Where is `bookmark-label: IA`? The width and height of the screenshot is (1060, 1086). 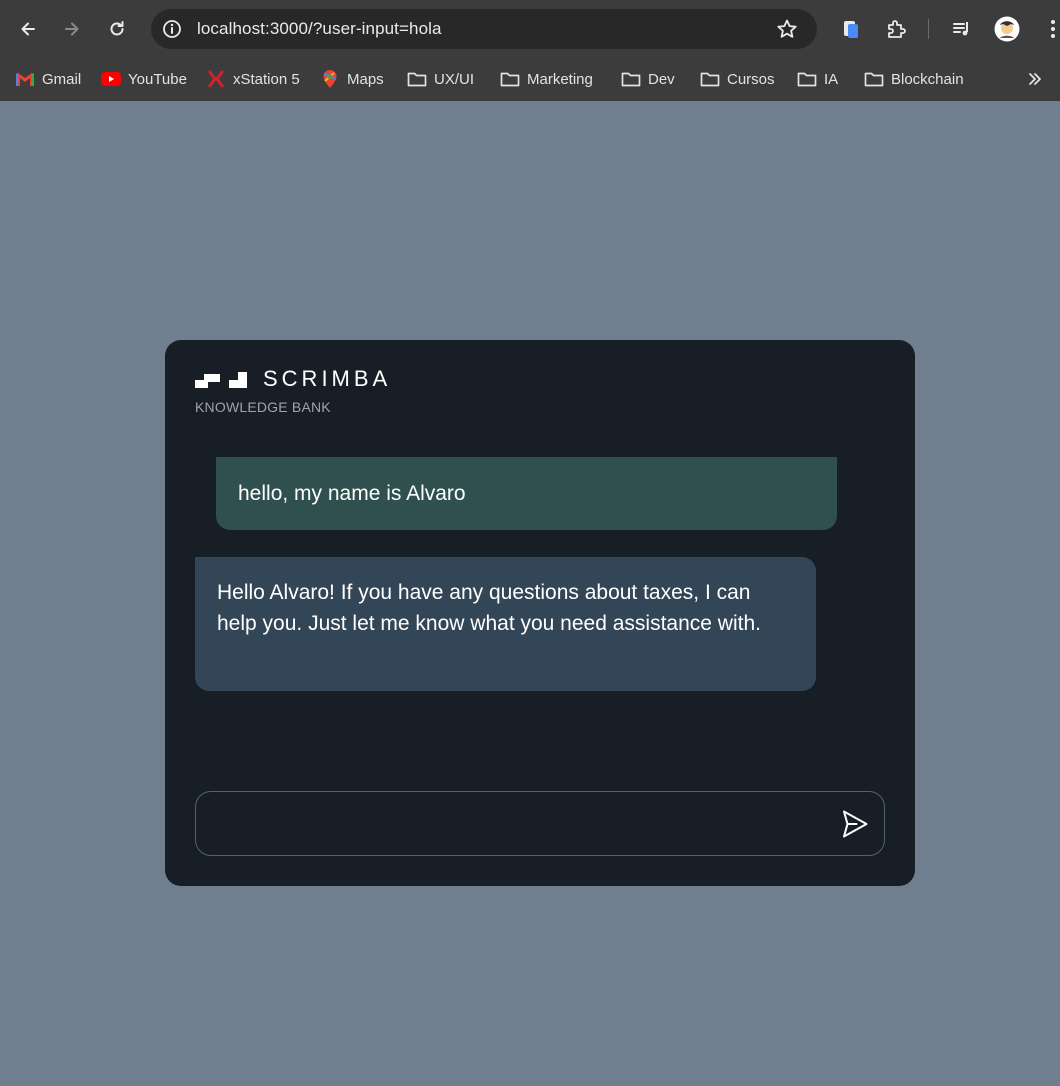
bookmark-label: IA is located at coordinates (831, 79).